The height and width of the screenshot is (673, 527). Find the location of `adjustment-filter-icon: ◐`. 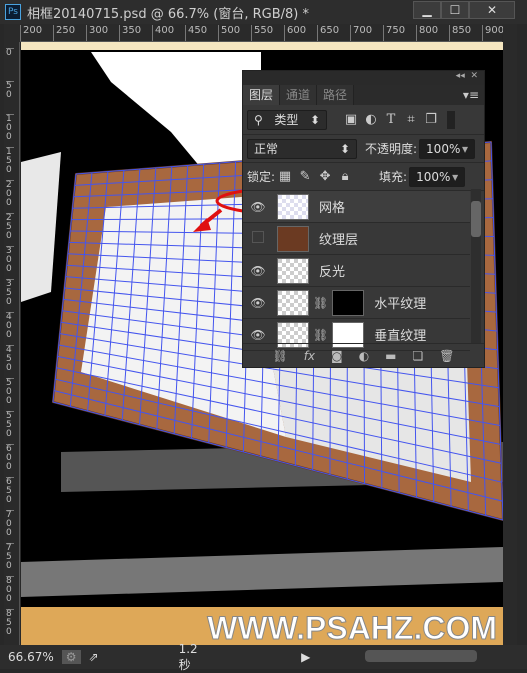

adjustment-filter-icon: ◐ is located at coordinates (371, 119).